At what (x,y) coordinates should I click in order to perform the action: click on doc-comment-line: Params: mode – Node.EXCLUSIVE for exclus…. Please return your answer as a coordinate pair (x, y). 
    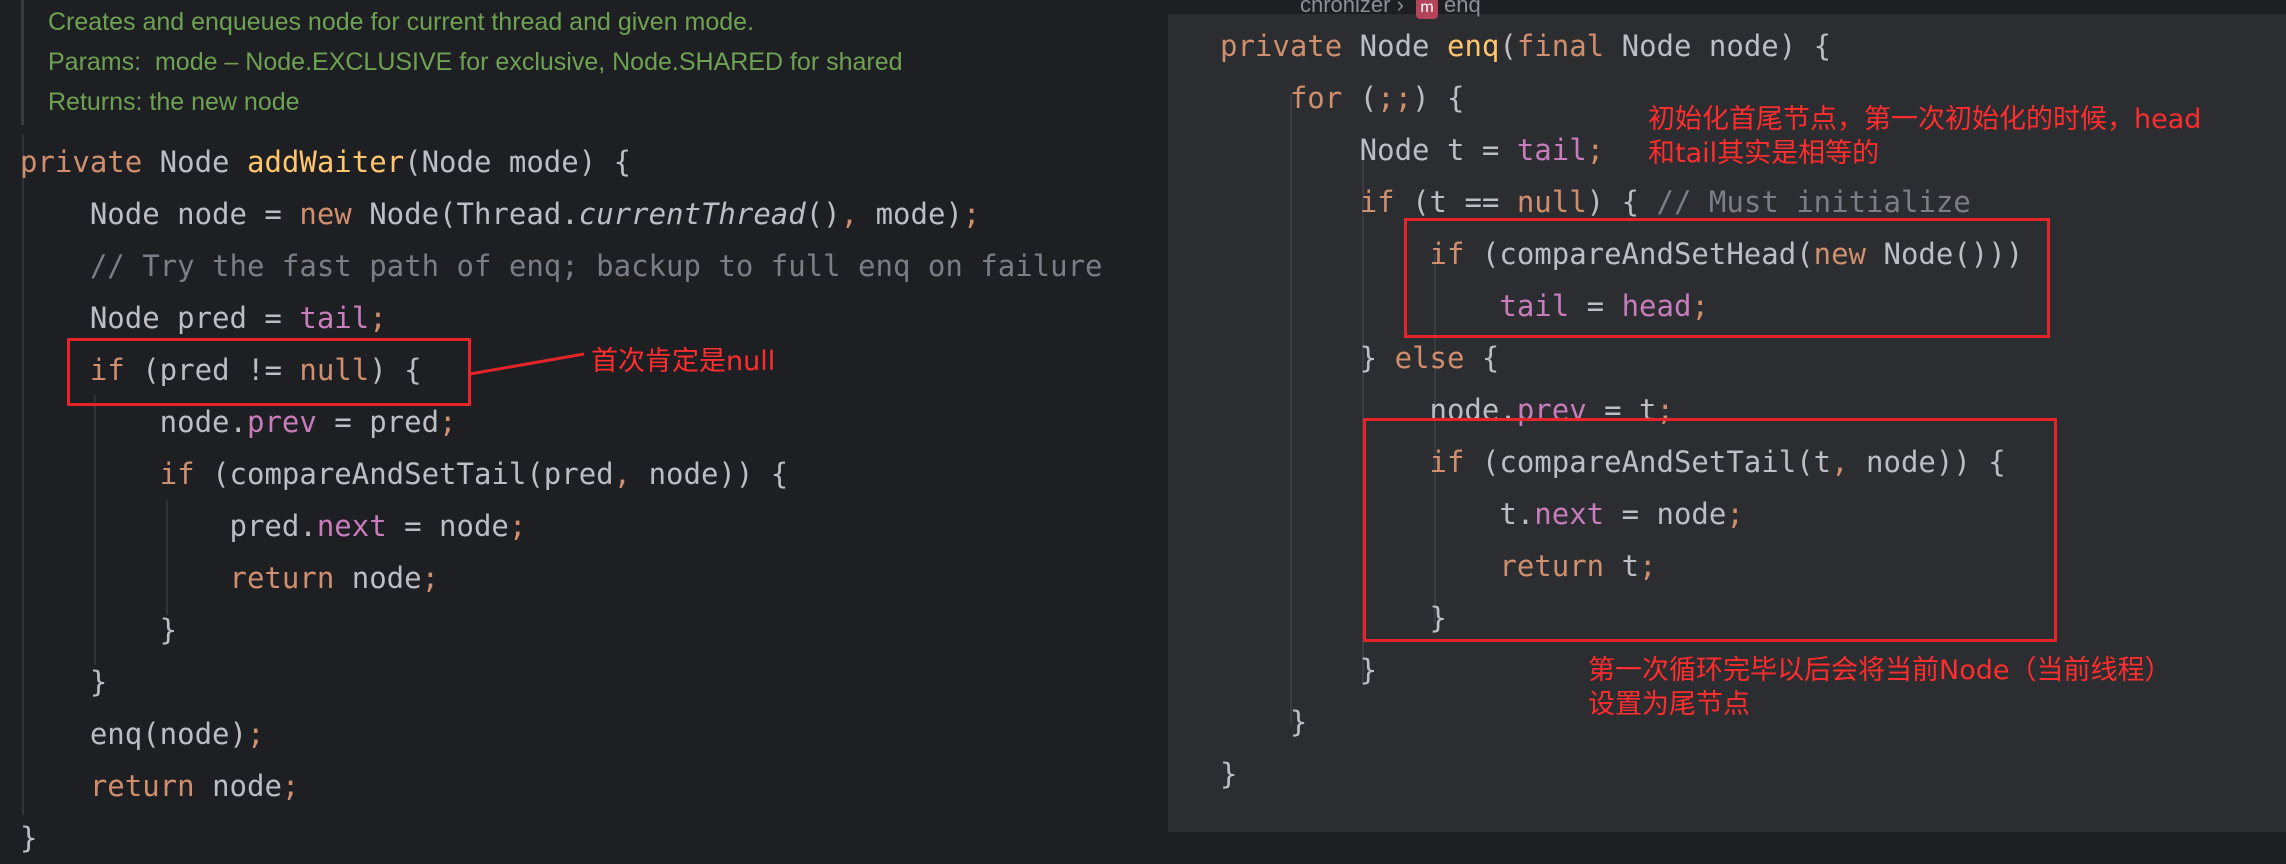
    Looking at the image, I should click on (475, 62).